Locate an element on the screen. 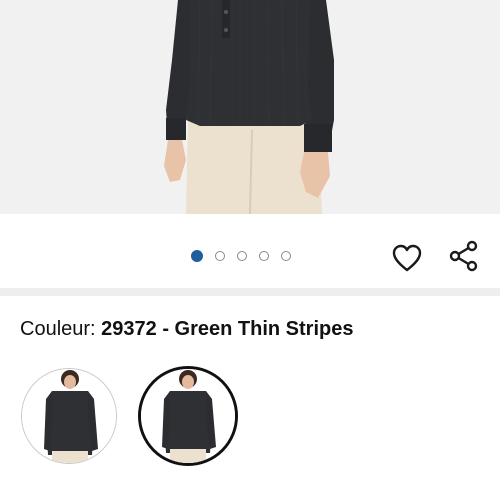  favorite-button is located at coordinates (407, 258).